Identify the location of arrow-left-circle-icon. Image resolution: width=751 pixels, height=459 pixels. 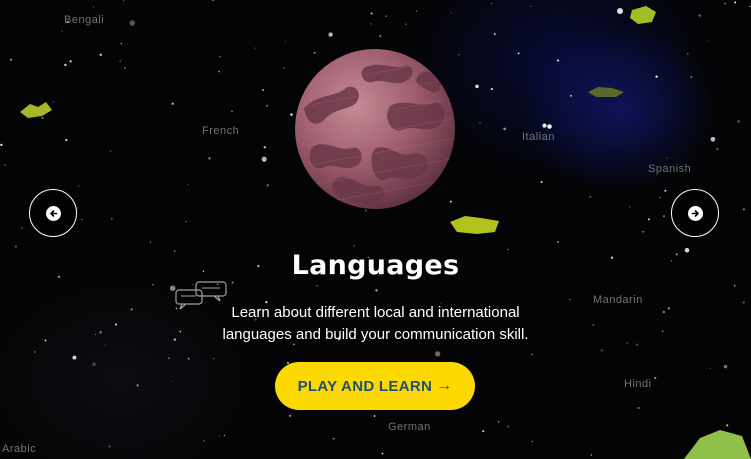
(53, 213).